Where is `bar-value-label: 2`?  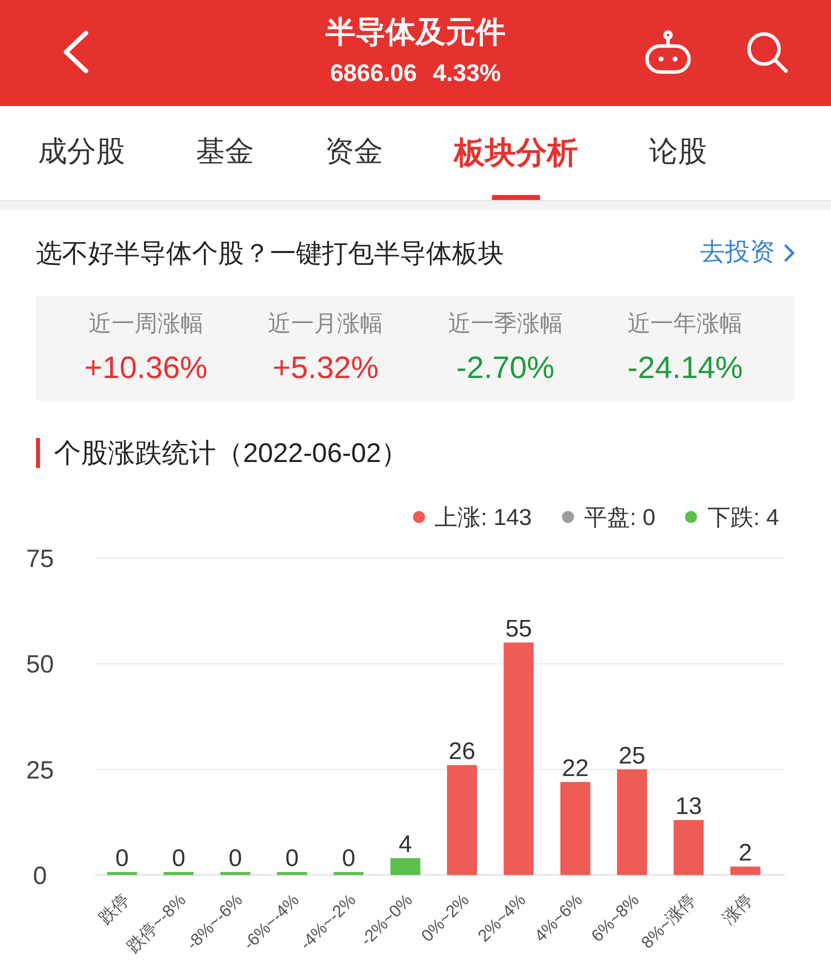
bar-value-label: 2 is located at coordinates (745, 853).